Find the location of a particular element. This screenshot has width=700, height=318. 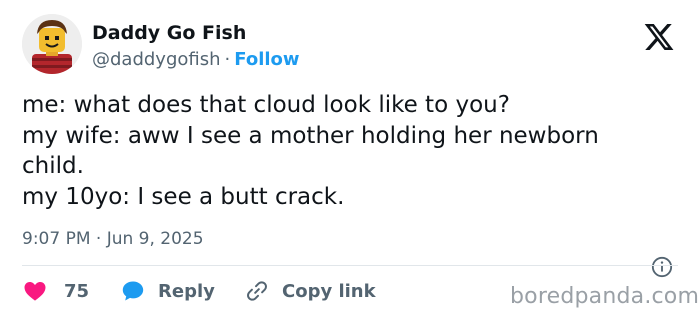

x-logo-icon is located at coordinates (659, 37).